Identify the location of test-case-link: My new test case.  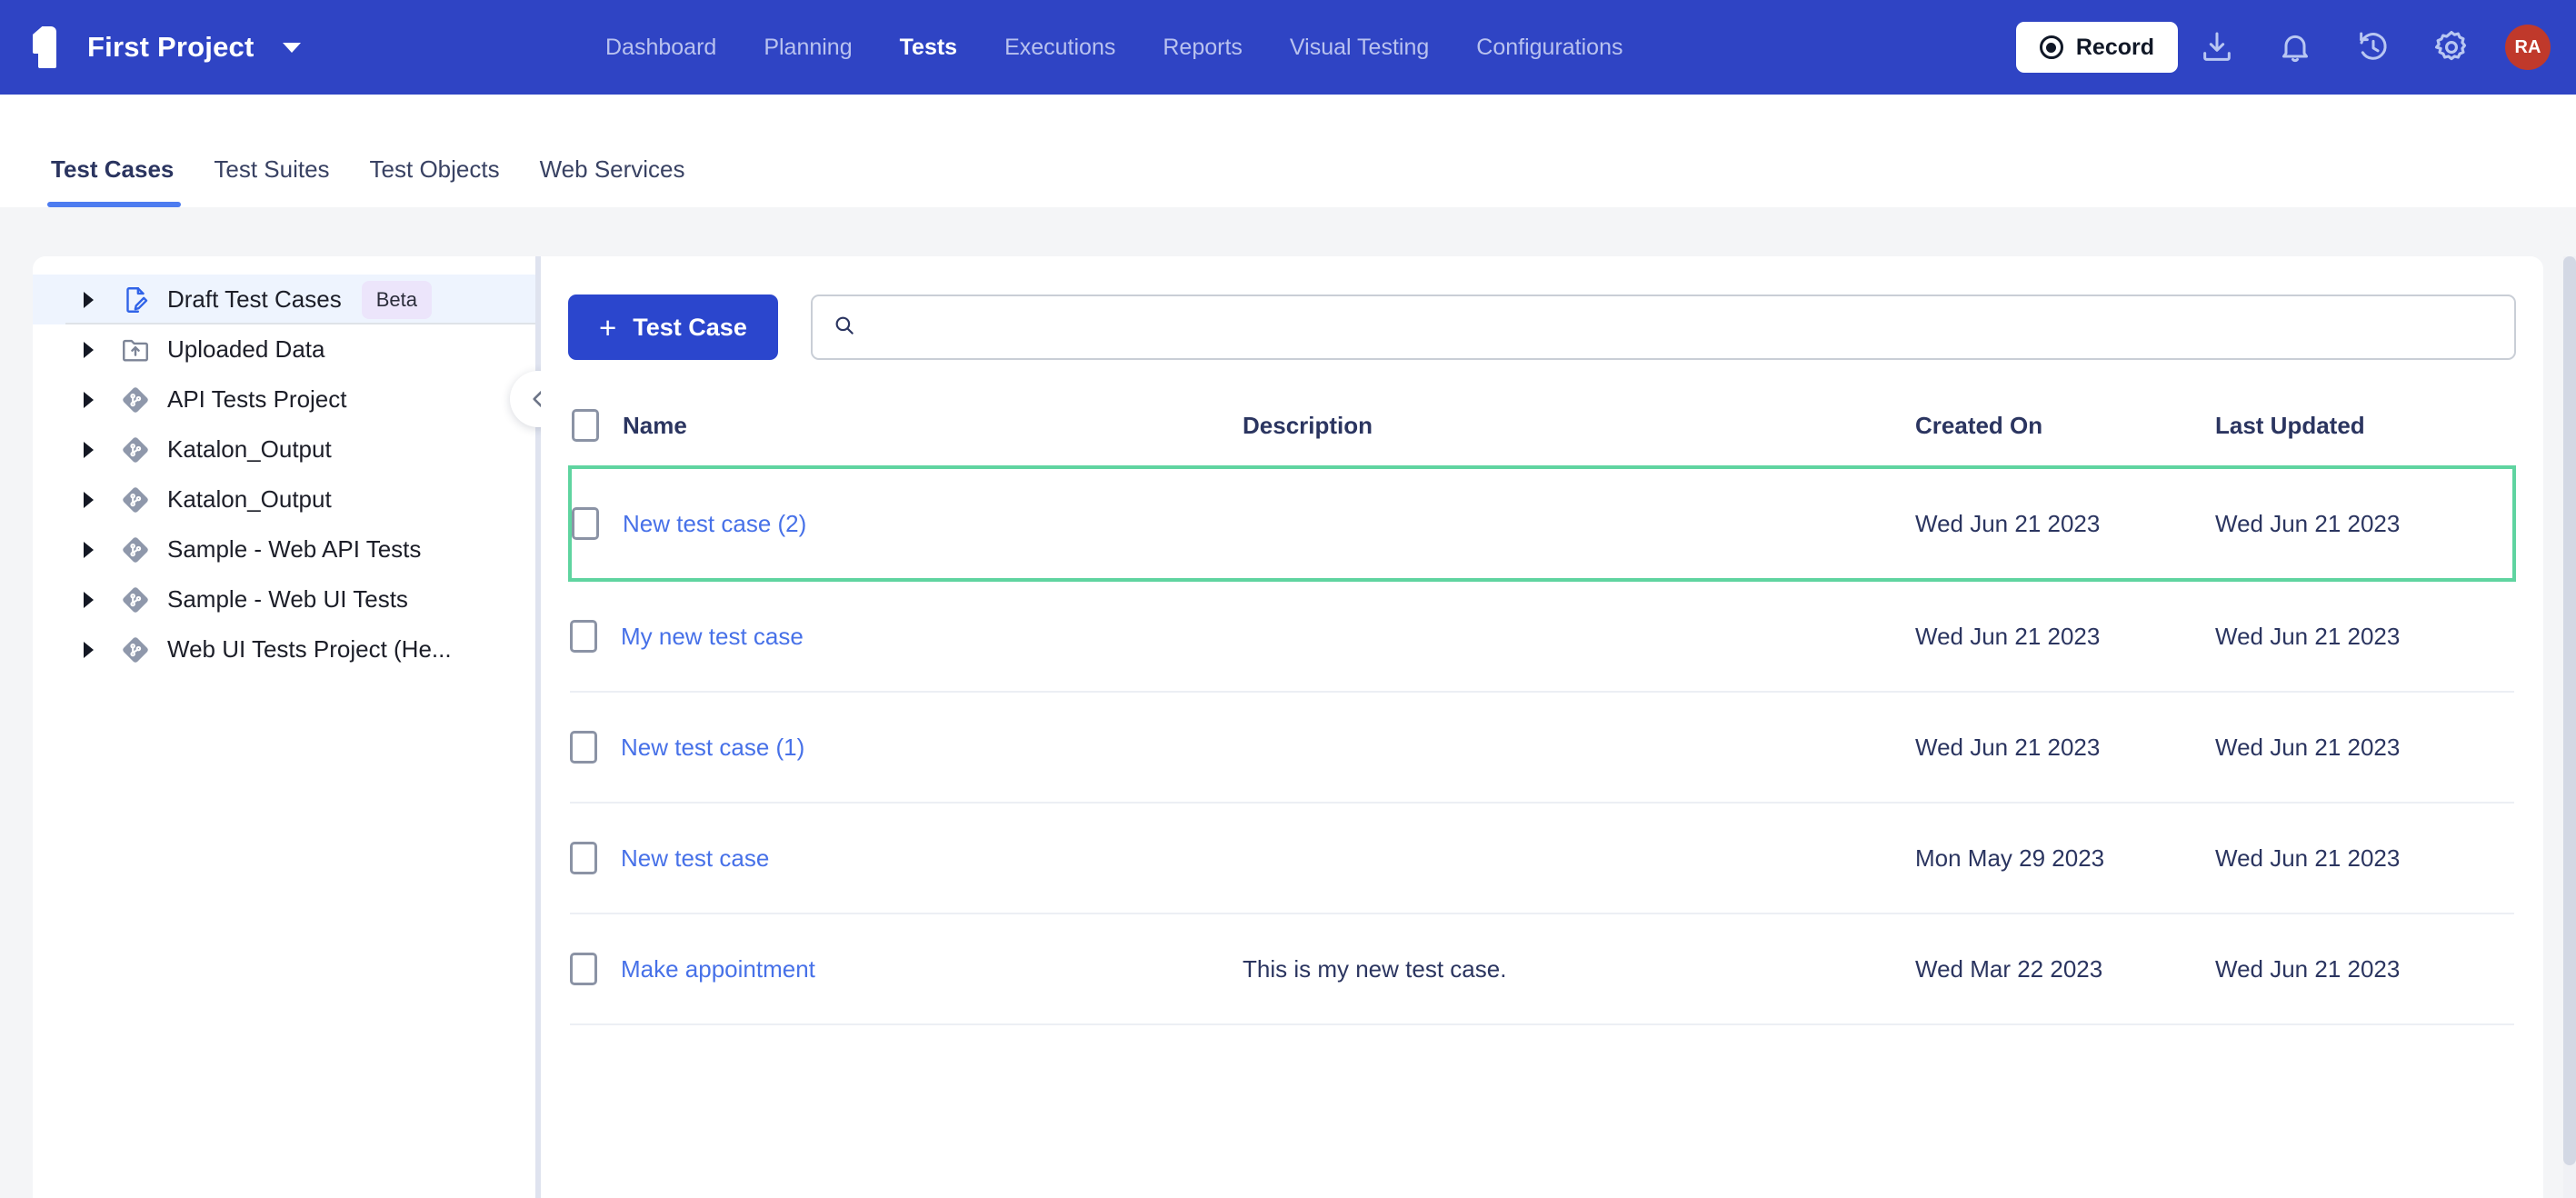
(712, 637).